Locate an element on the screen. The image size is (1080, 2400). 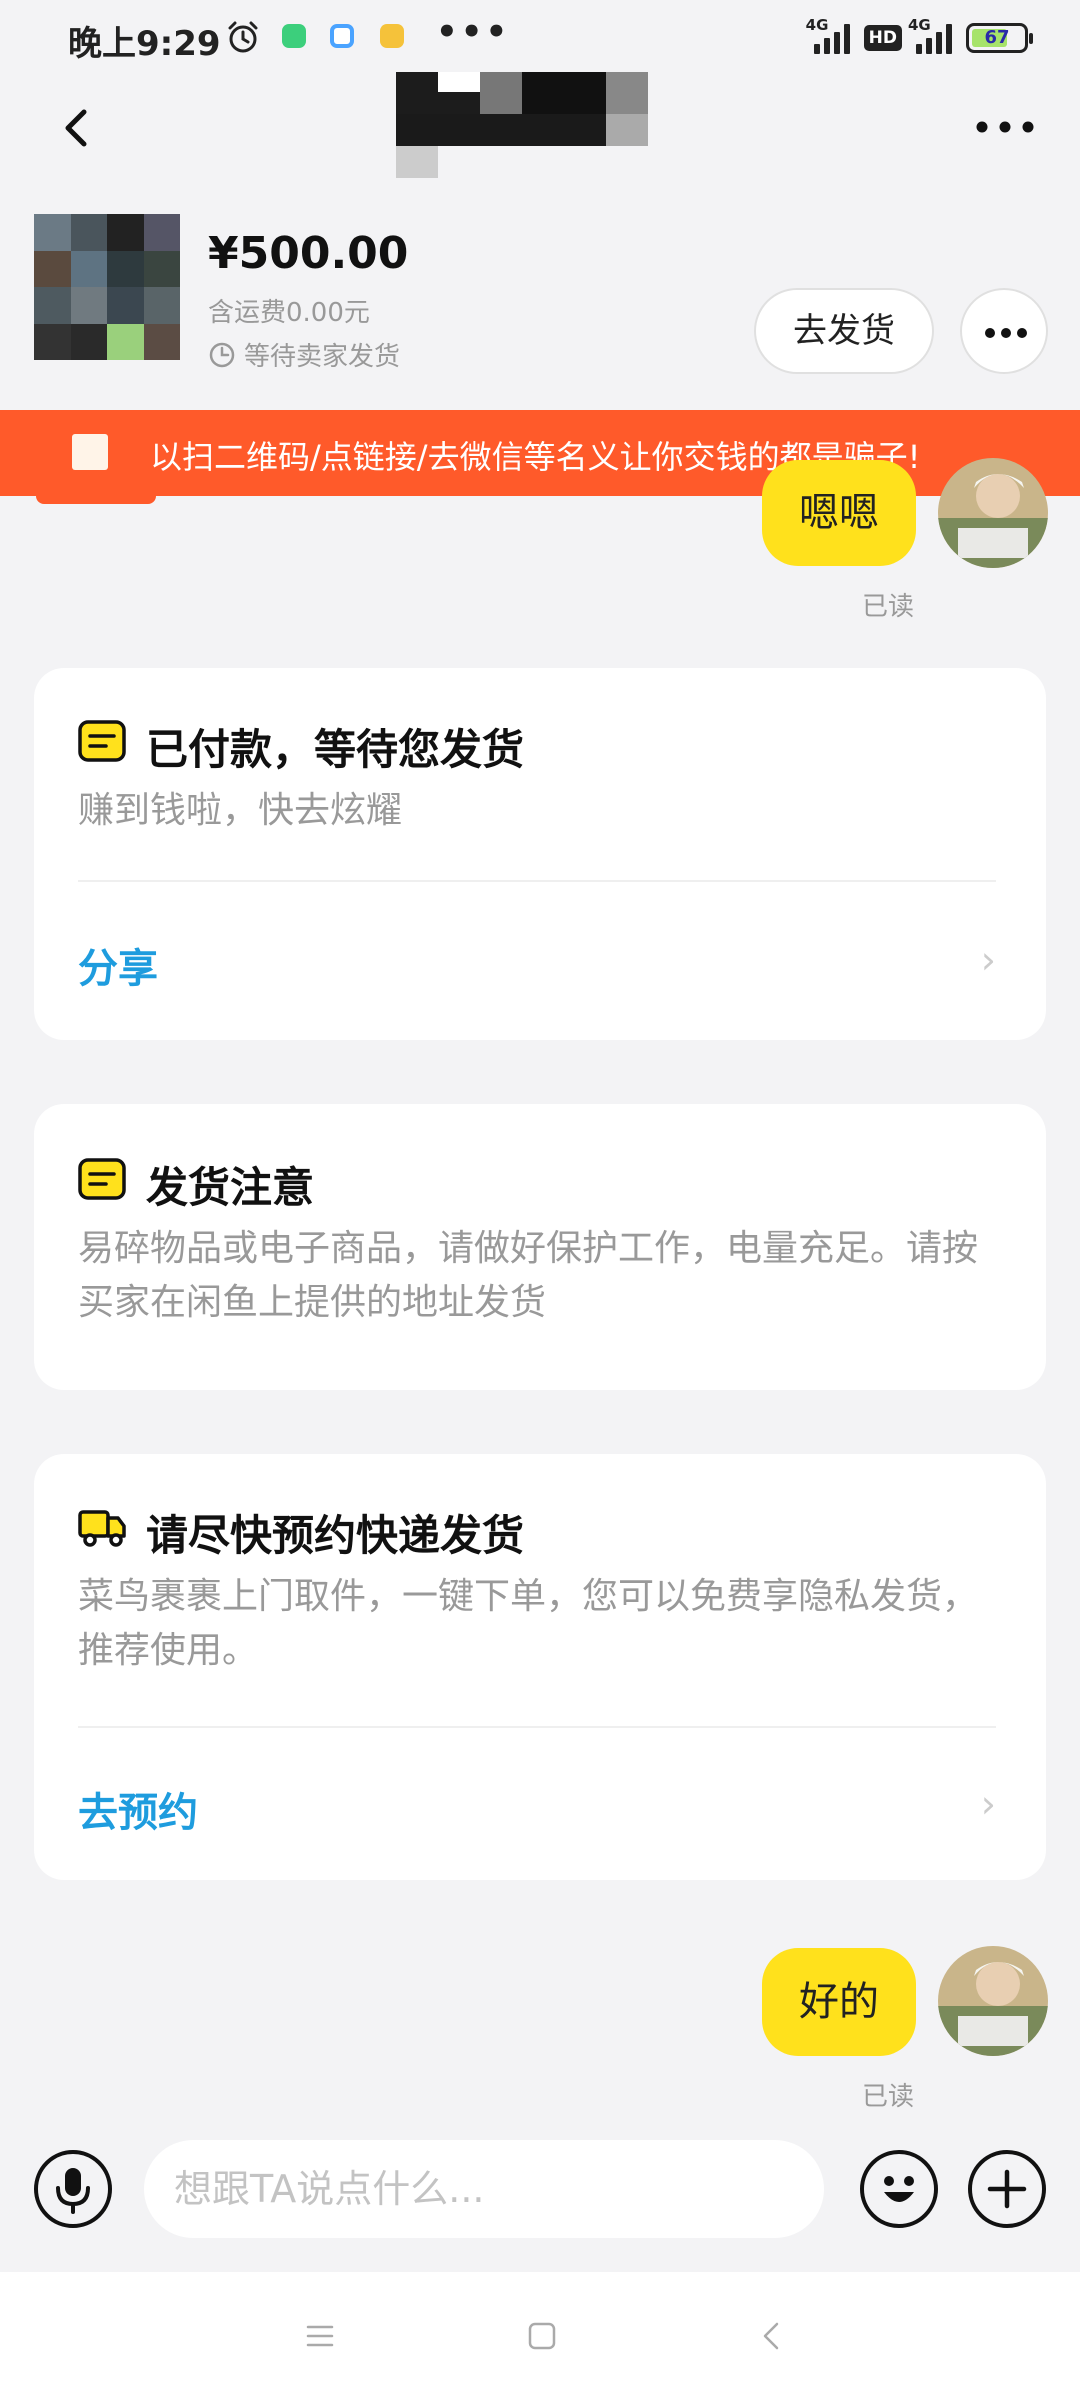
status-right-group: 4G HD 4G 67 is located at coordinates (919, 37).